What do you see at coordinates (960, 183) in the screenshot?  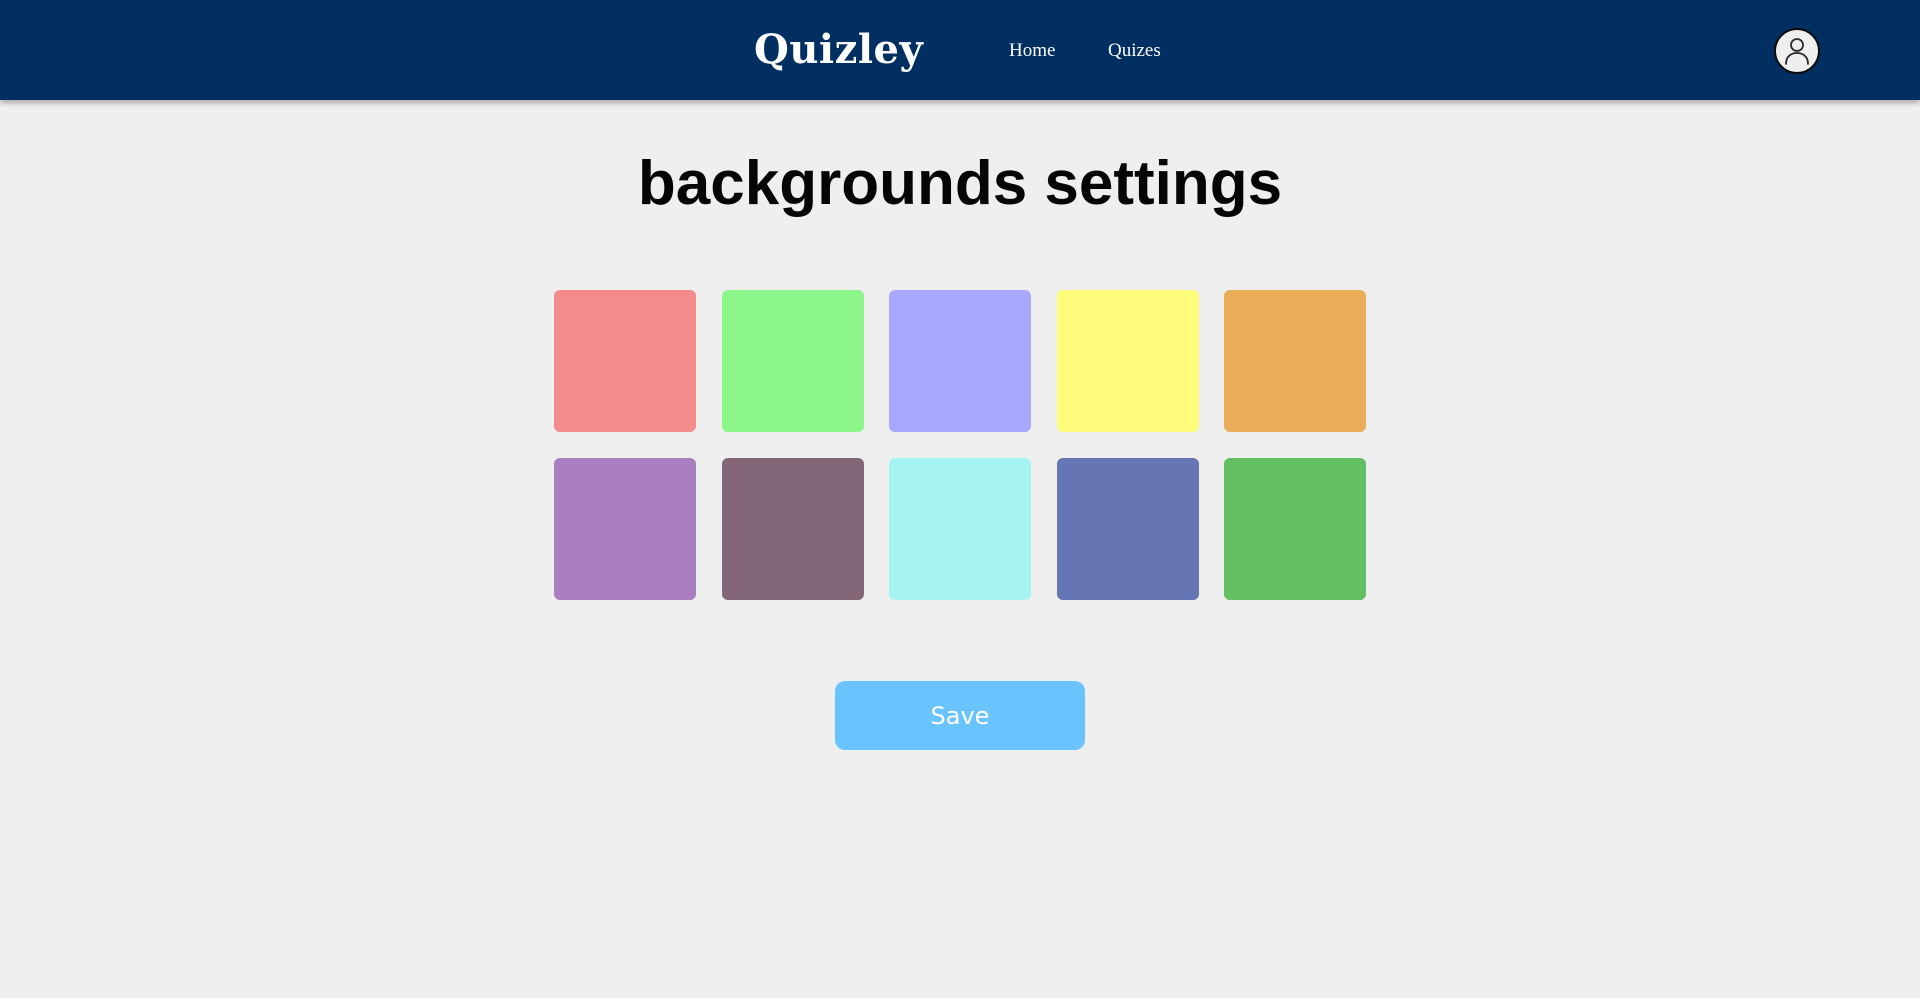 I see `page-title: backgrounds settings` at bounding box center [960, 183].